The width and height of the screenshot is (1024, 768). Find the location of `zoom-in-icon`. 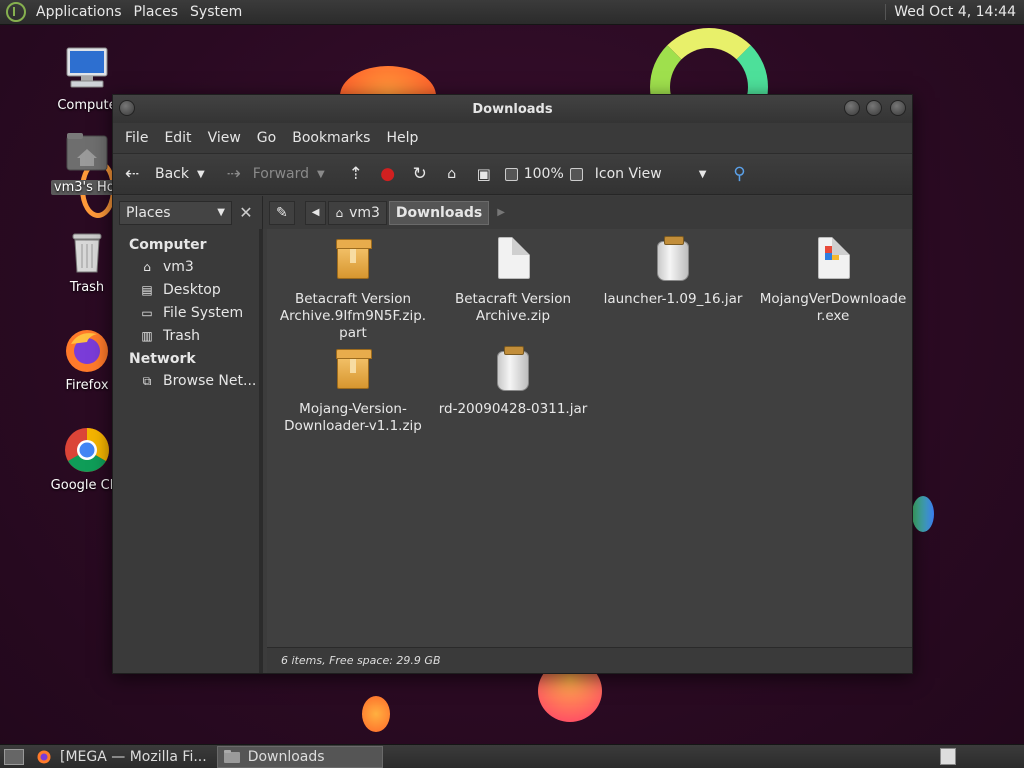

zoom-in-icon is located at coordinates (576, 174).